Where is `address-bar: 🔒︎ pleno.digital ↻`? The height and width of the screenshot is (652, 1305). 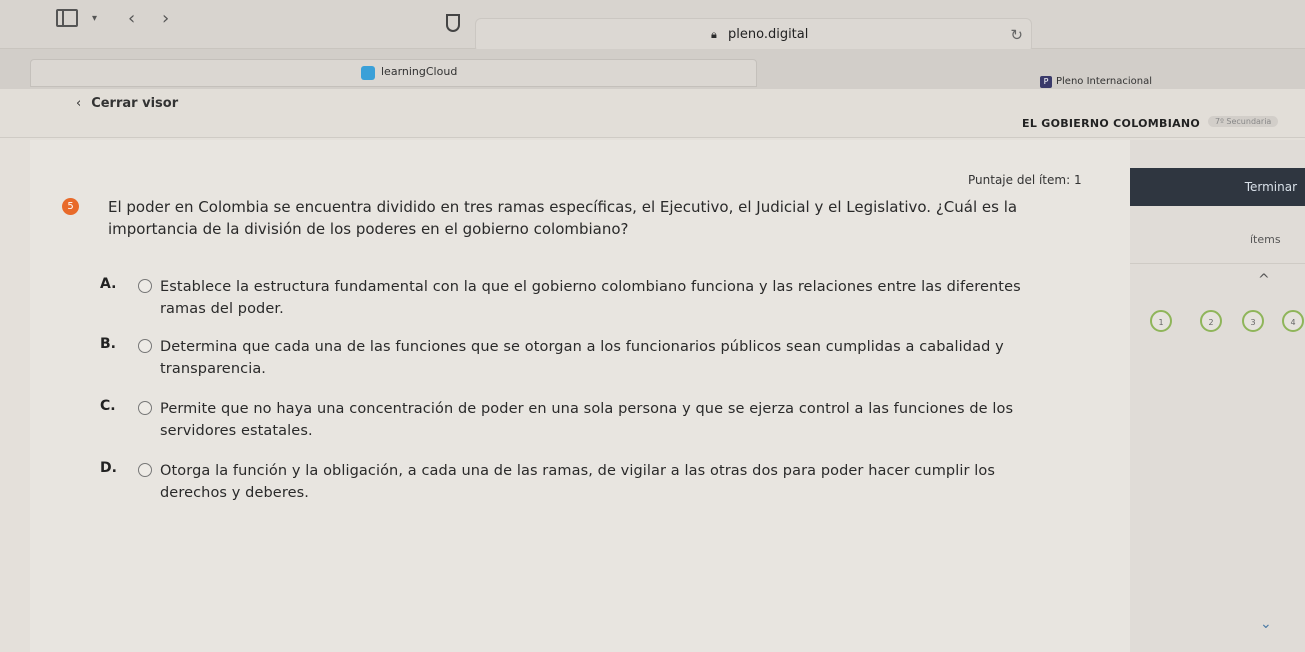 address-bar: 🔒︎ pleno.digital ↻ is located at coordinates (753, 35).